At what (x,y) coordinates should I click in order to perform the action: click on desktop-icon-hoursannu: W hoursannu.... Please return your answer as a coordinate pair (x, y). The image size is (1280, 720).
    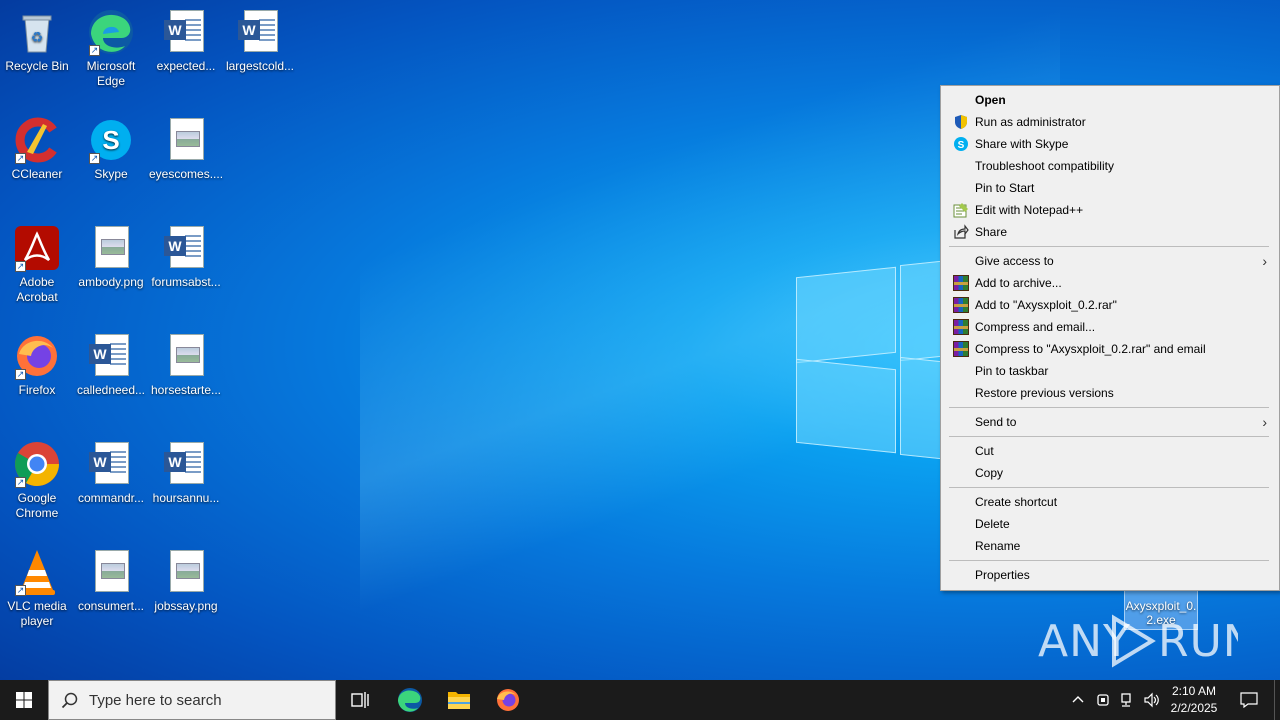
    Looking at the image, I should click on (186, 473).